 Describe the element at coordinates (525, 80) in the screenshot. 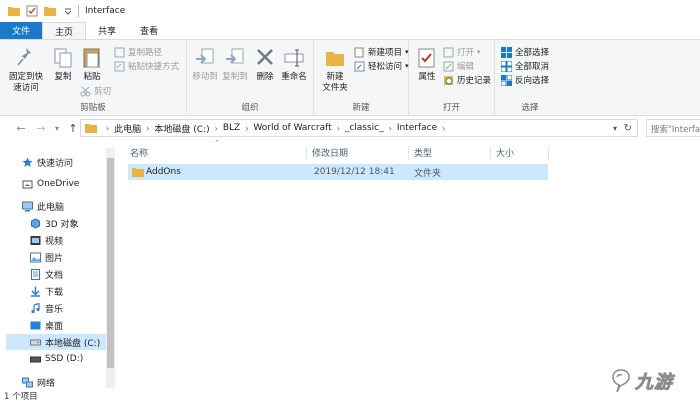

I see `invert-selection-button: 反向选择` at that location.